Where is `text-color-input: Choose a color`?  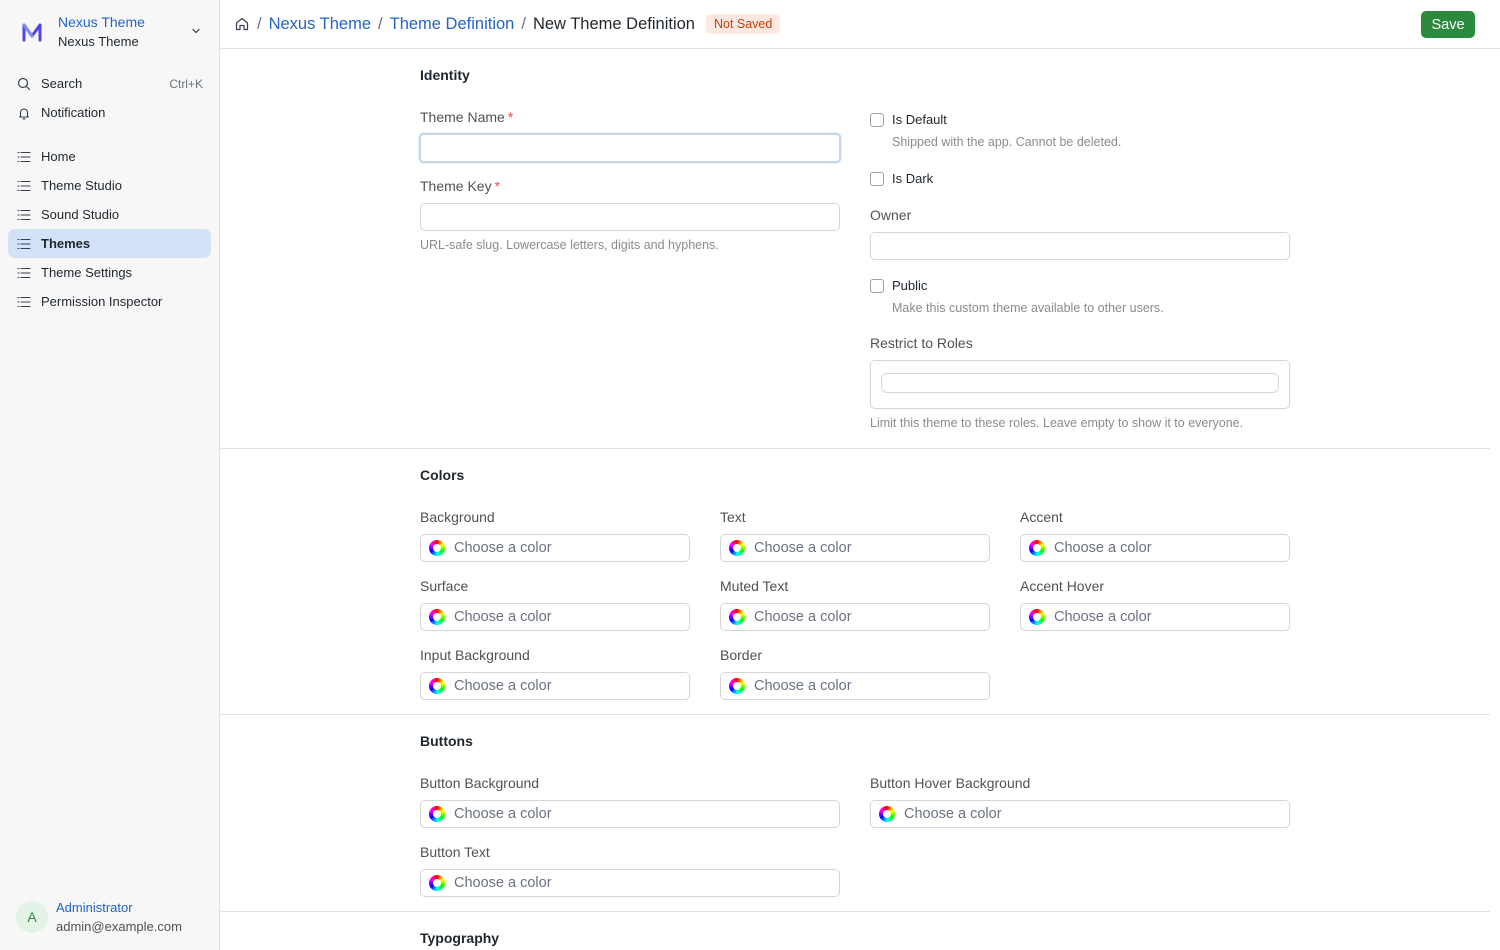
text-color-input: Choose a color is located at coordinates (855, 548).